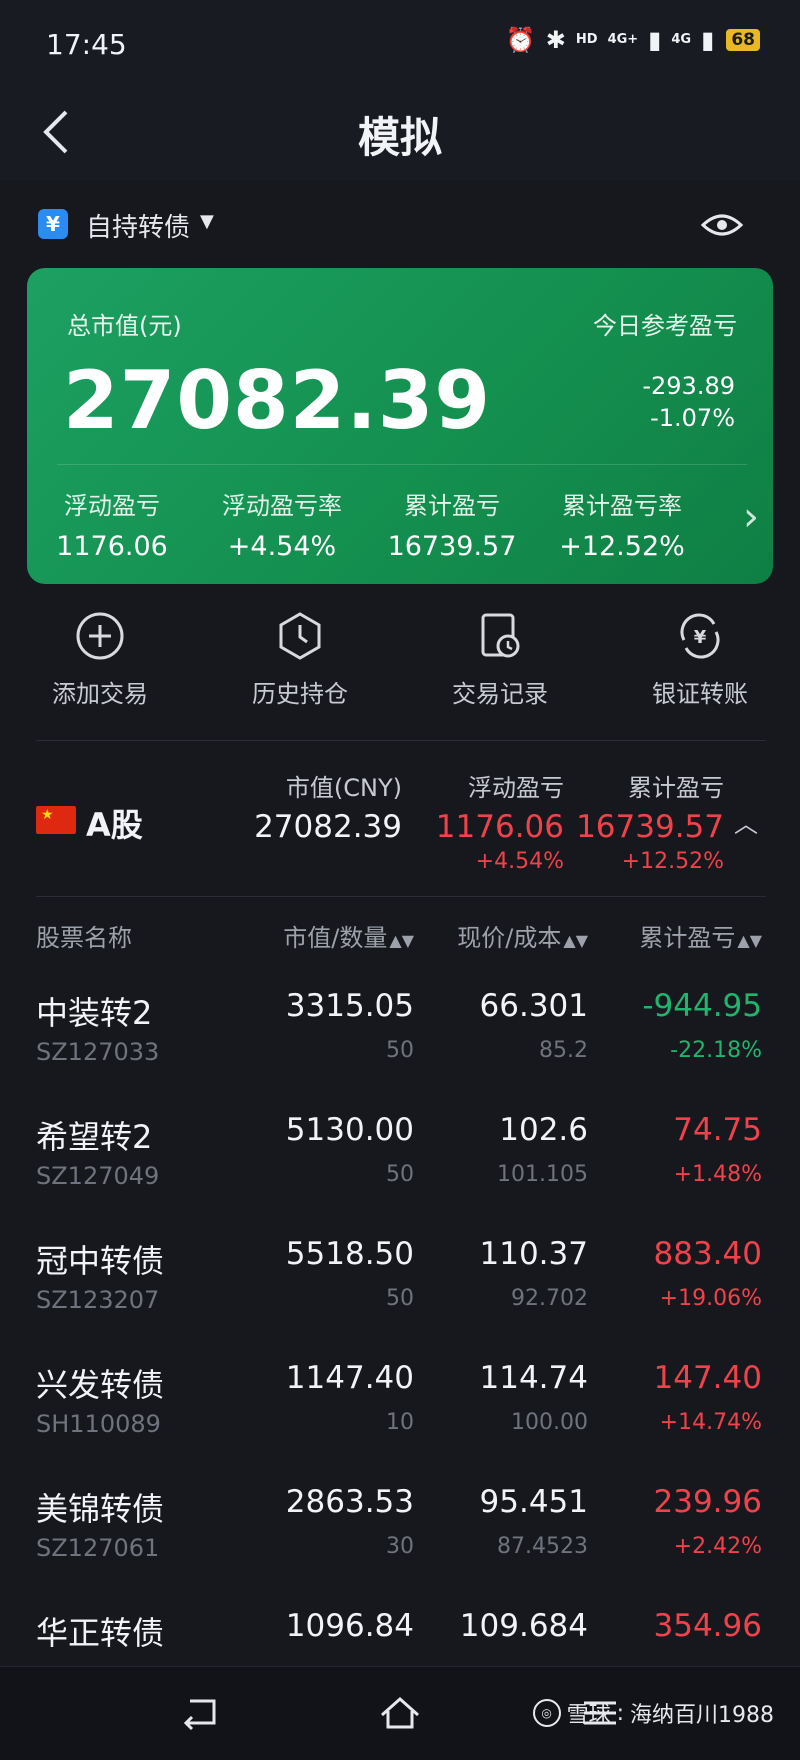  I want to click on chevron-up-icon: ︿, so click(746, 821).